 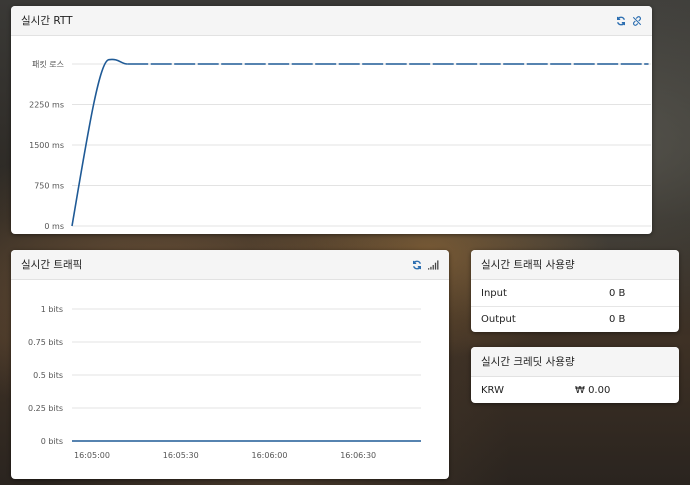 I want to click on credit-value: ₩ 0.00, so click(x=593, y=390).